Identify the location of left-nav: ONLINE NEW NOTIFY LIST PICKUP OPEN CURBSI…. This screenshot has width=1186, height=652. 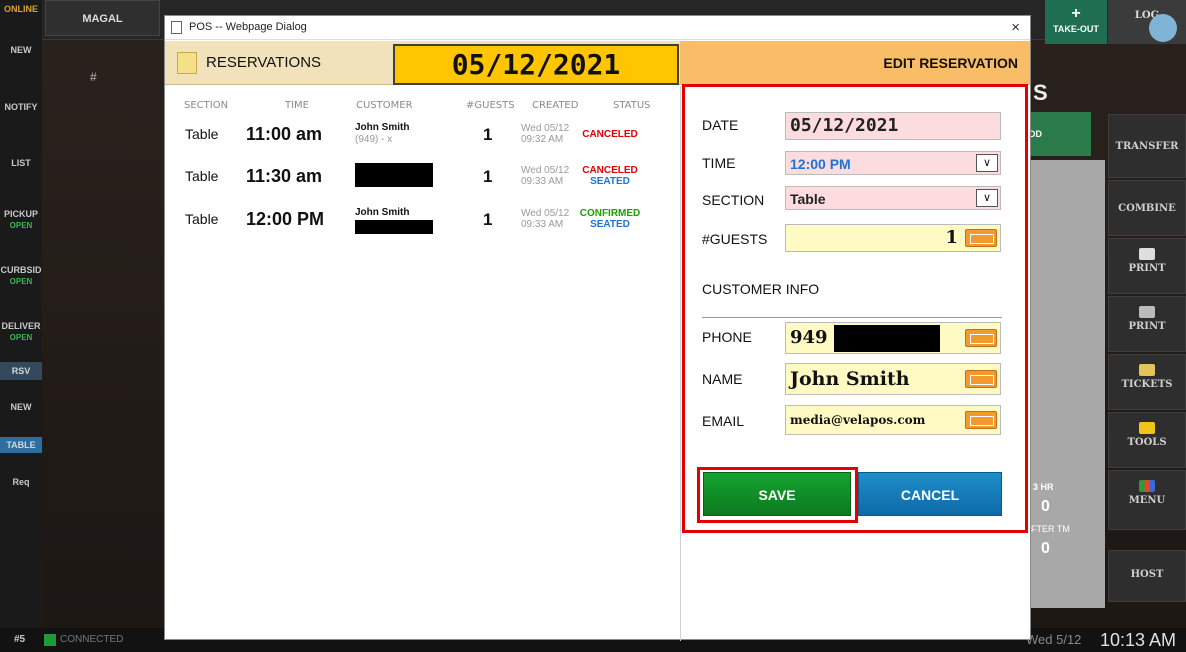
(21, 326).